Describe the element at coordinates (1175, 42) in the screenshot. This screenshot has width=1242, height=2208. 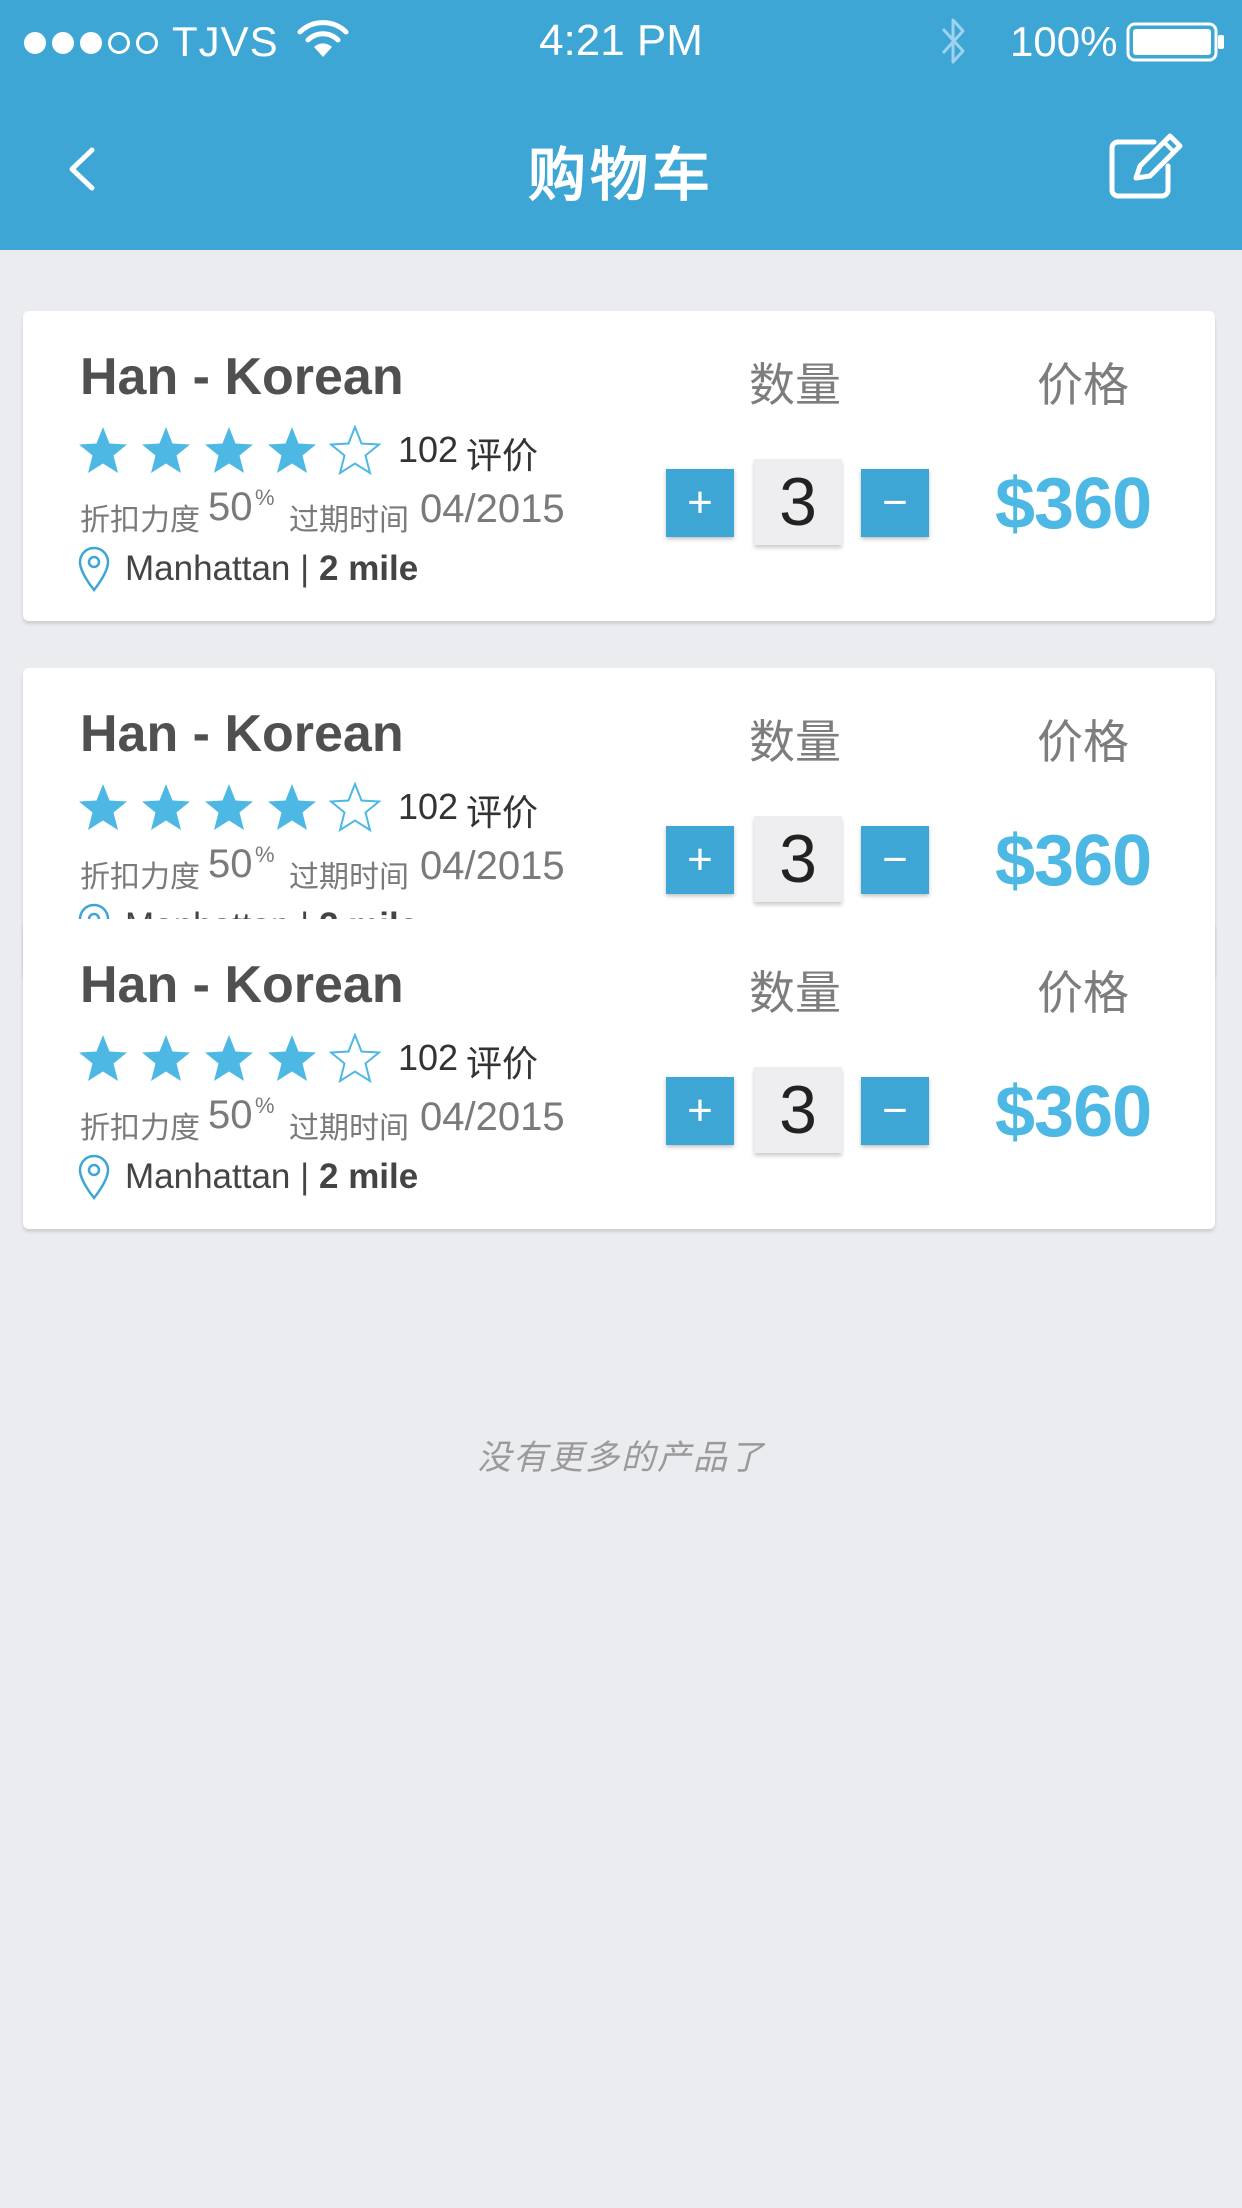
I see `battery-icon` at that location.